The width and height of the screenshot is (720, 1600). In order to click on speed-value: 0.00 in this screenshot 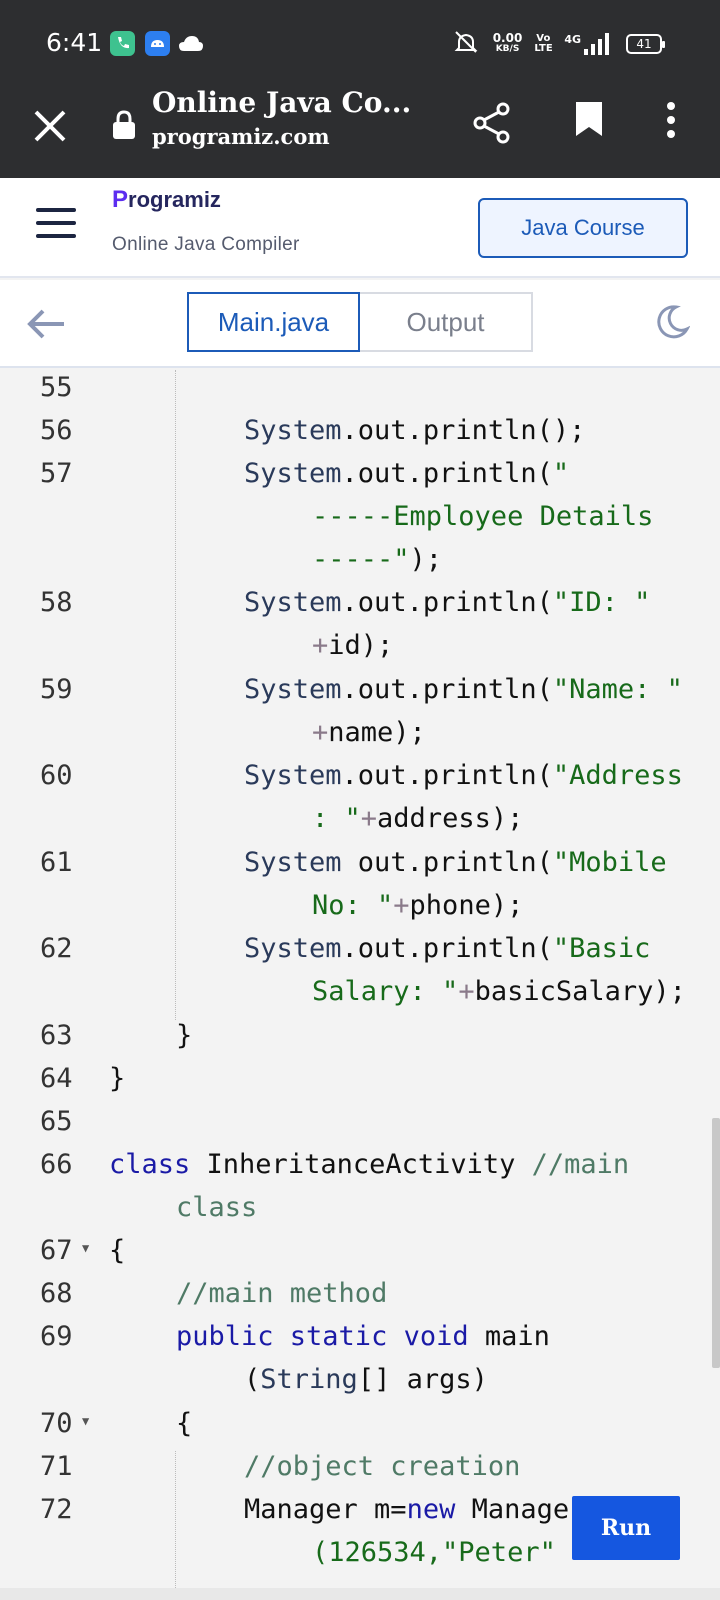, I will do `click(507, 38)`.